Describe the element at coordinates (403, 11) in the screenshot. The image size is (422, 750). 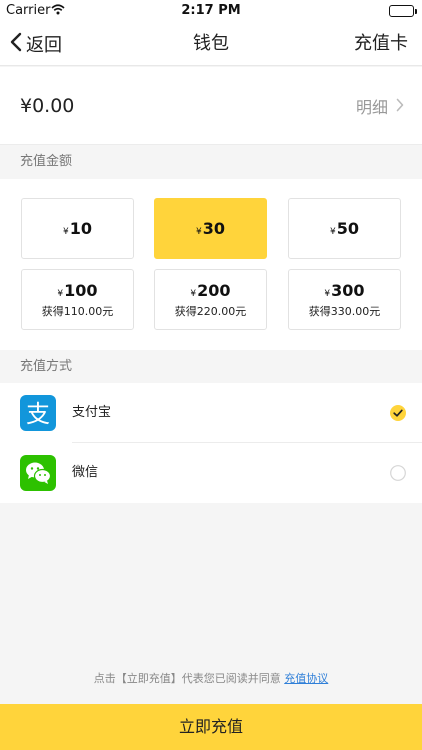
I see `battery-icon` at that location.